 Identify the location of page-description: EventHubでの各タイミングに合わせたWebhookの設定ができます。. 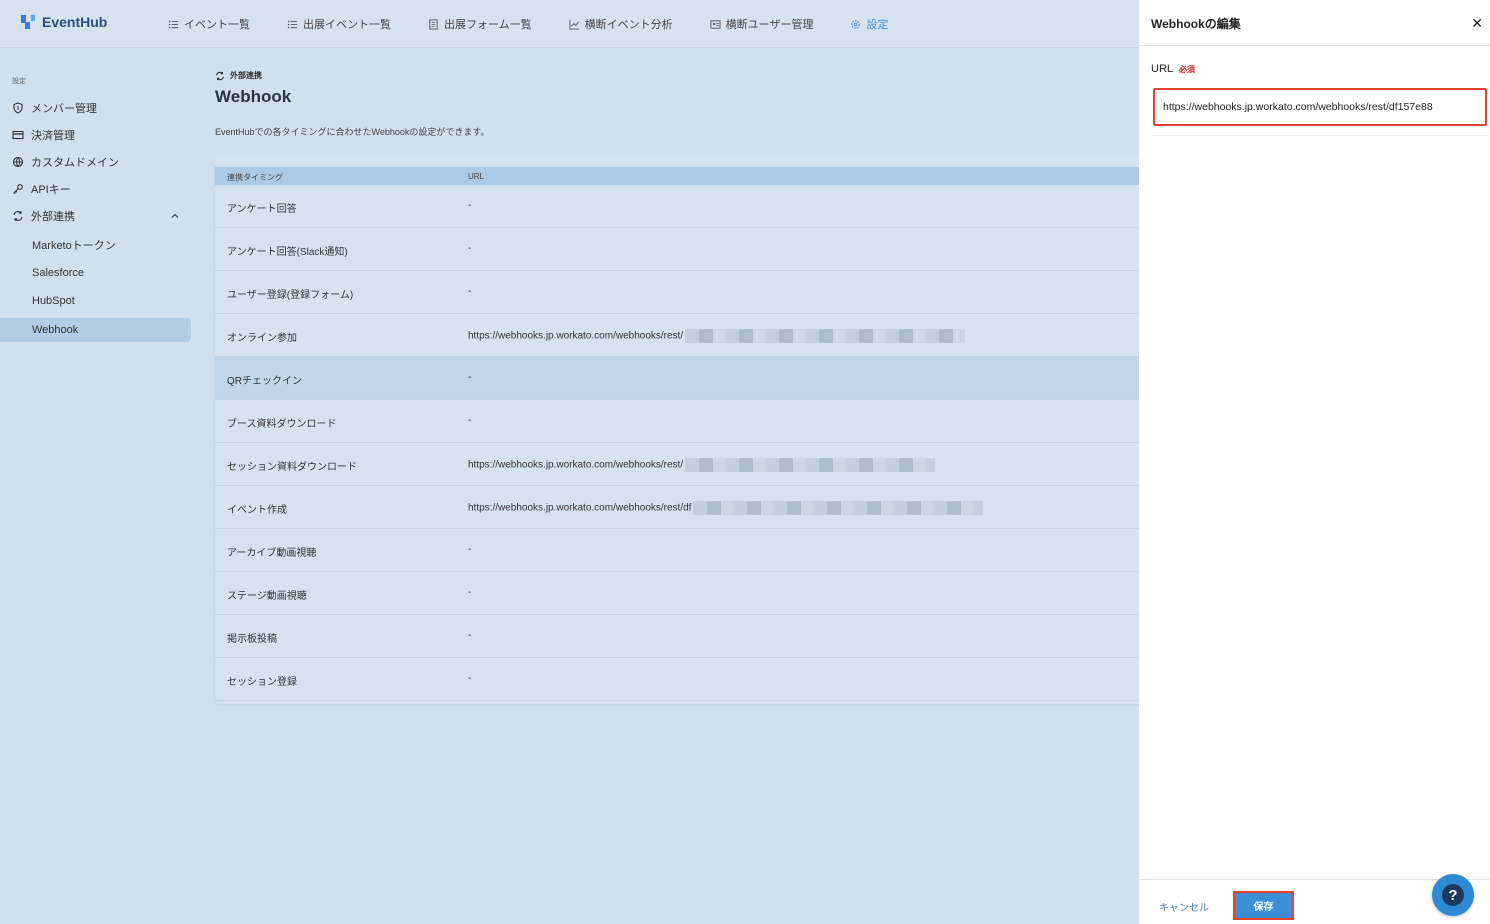
(352, 132).